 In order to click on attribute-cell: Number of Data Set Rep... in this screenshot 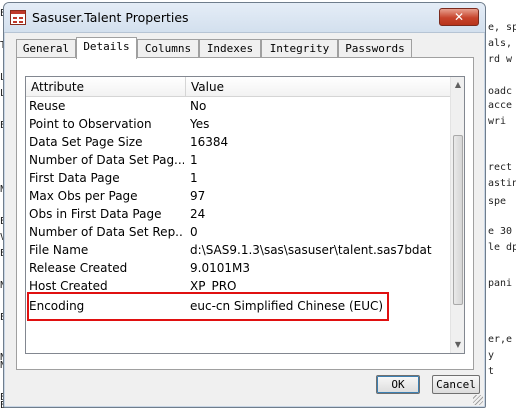, I will do `click(106, 232)`.